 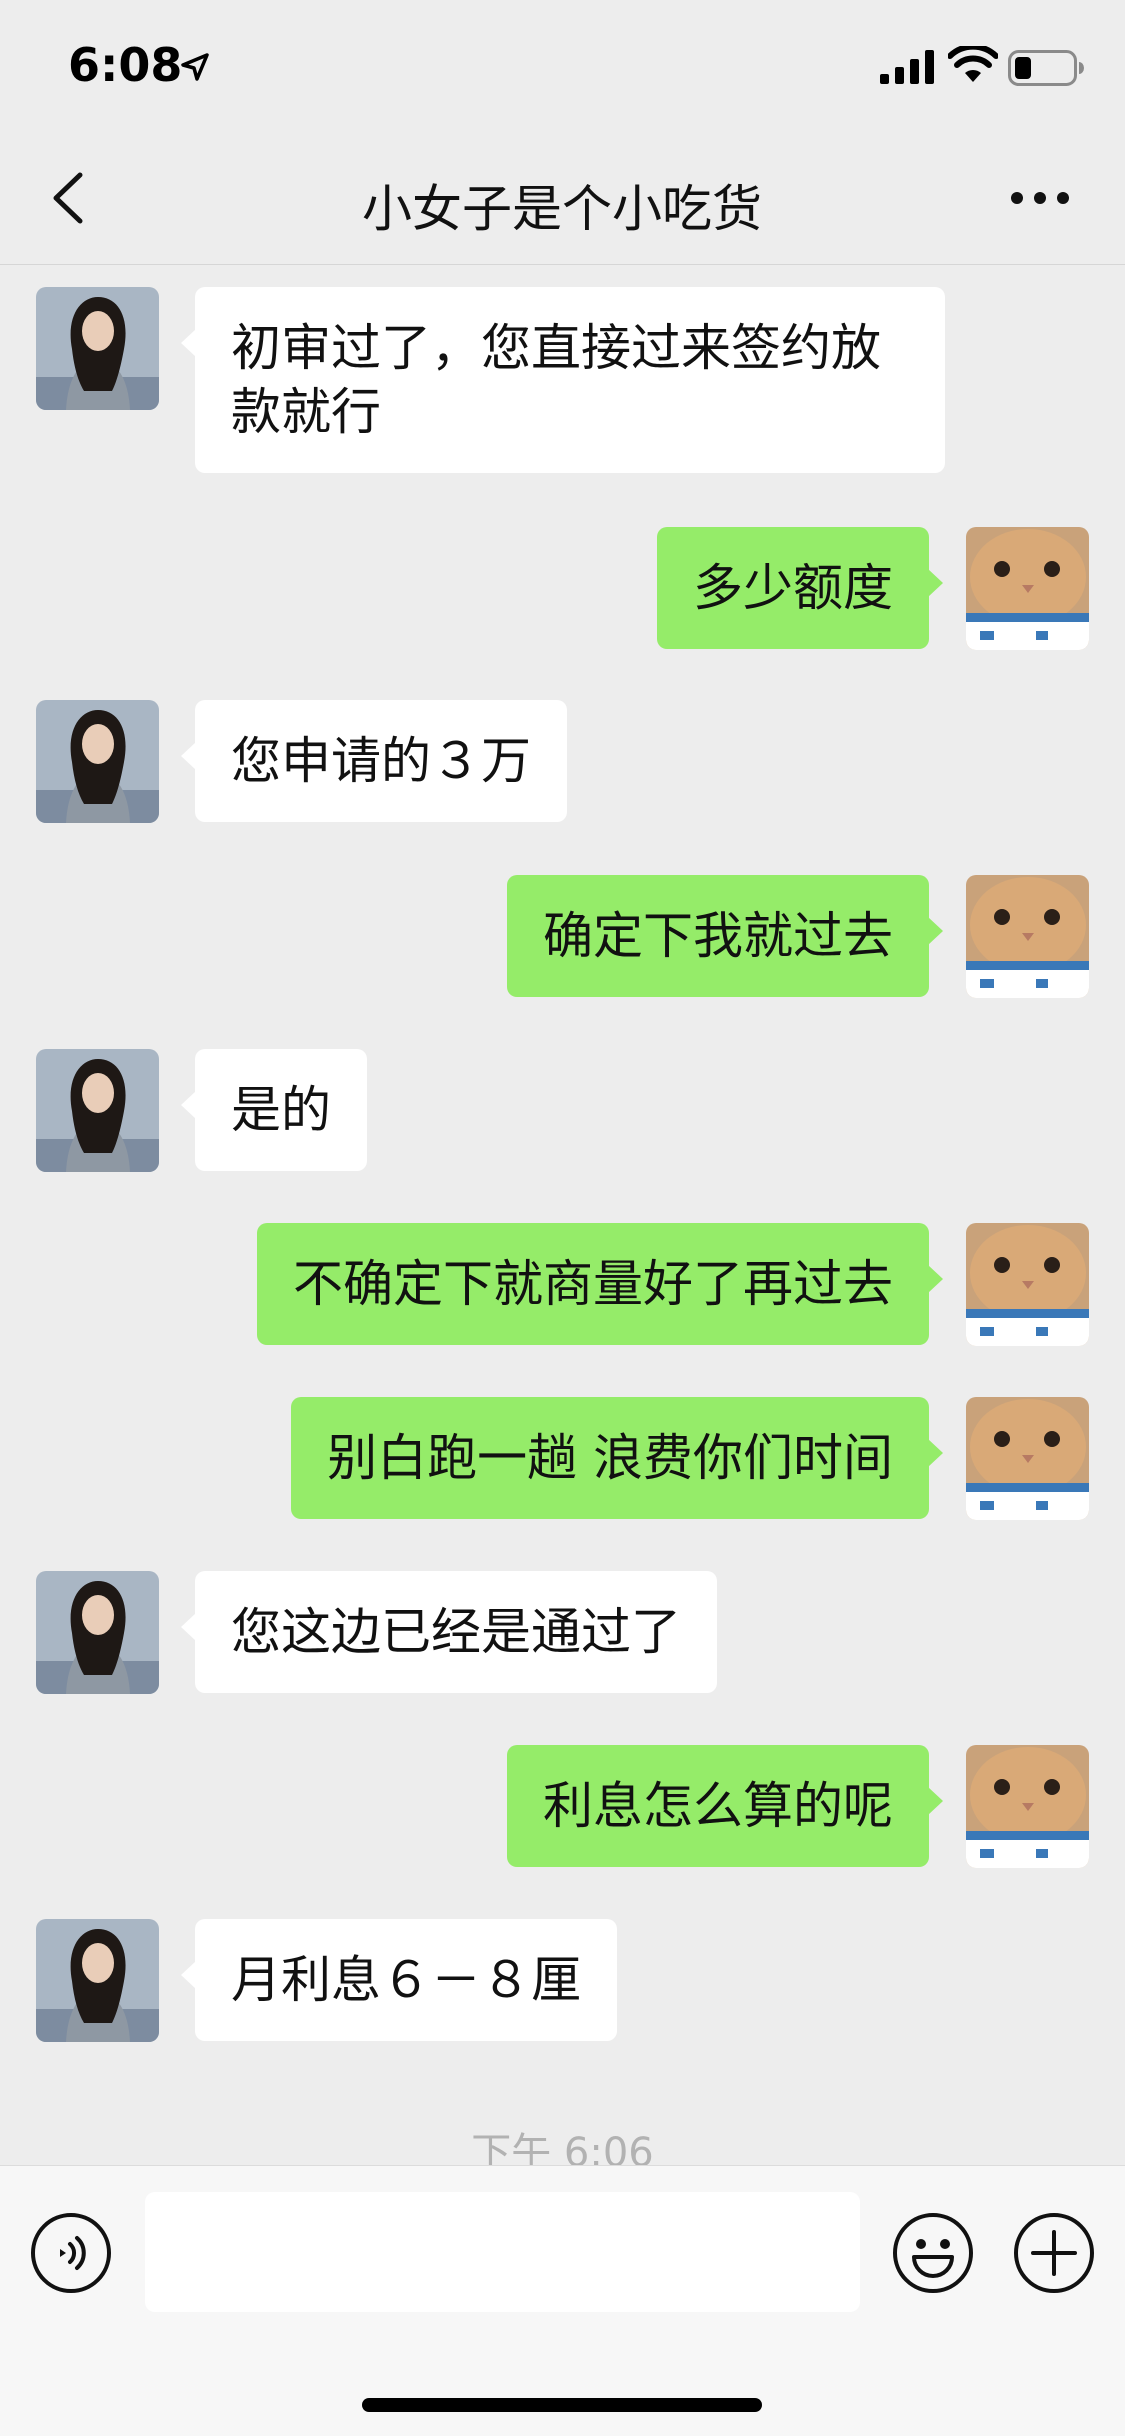 What do you see at coordinates (973, 64) in the screenshot?
I see `wifi-icon` at bounding box center [973, 64].